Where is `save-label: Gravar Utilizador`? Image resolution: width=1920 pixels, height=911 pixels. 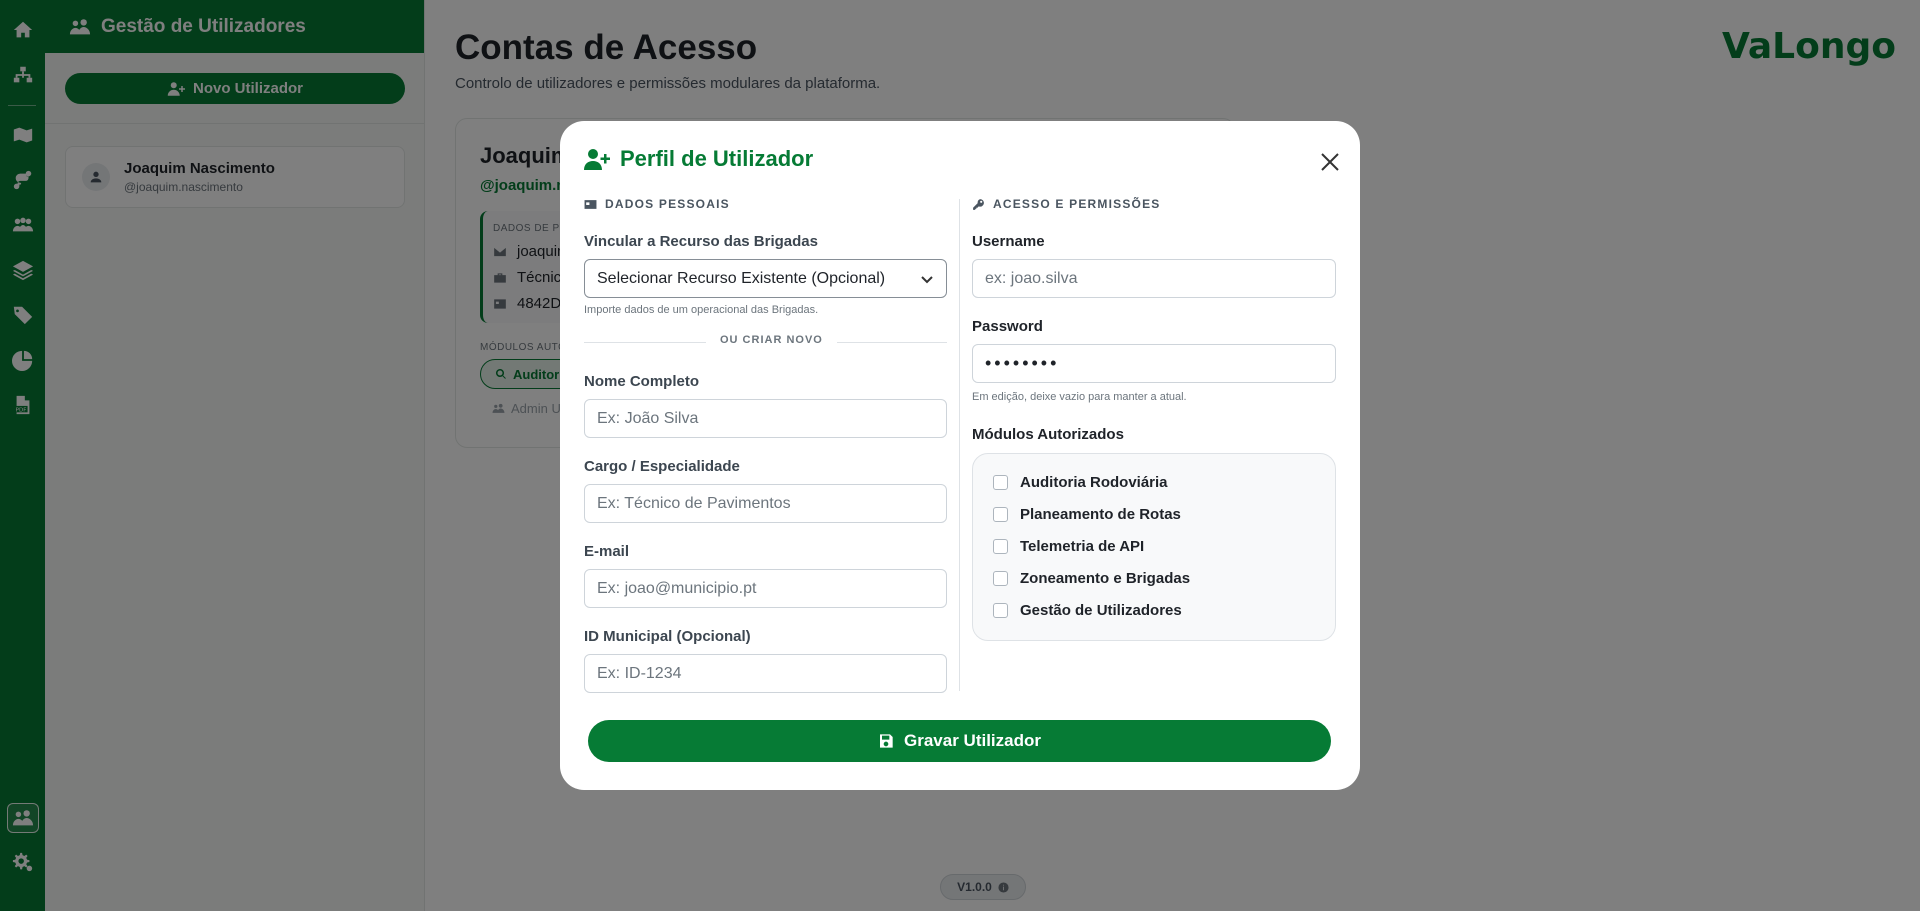
save-label: Gravar Utilizador is located at coordinates (972, 740).